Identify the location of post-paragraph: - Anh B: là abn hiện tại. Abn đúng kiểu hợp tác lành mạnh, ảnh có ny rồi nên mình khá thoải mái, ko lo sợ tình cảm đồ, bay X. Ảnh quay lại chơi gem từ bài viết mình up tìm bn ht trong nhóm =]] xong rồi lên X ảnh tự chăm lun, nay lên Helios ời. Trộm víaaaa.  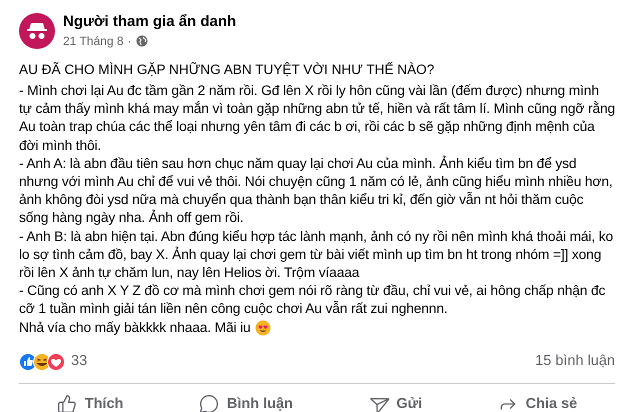
(316, 255).